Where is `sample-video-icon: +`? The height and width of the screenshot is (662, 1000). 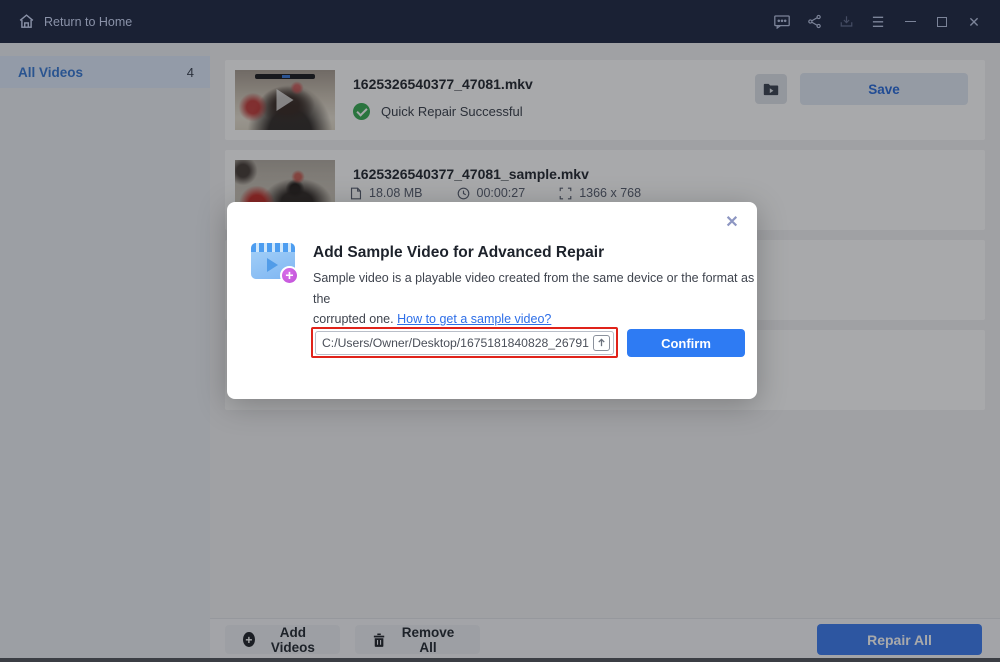 sample-video-icon: + is located at coordinates (275, 263).